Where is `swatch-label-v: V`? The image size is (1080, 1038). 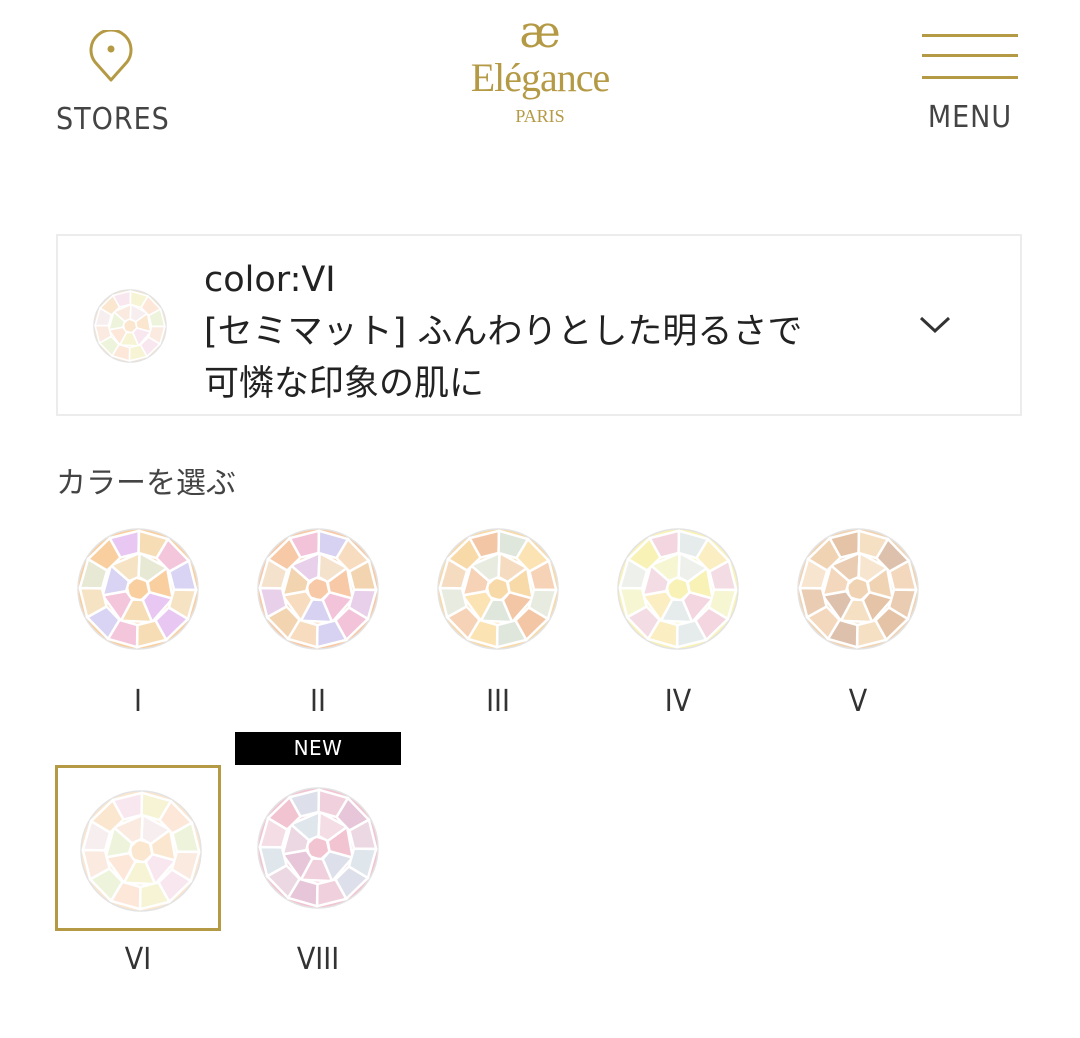 swatch-label-v: V is located at coordinates (858, 701).